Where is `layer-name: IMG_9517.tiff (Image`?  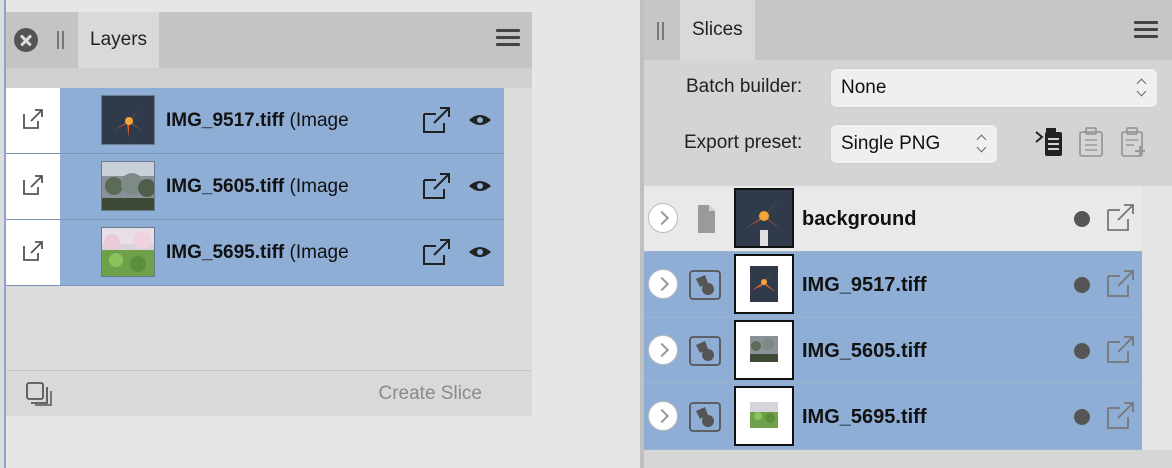 layer-name: IMG_9517.tiff (Image is located at coordinates (271, 120).